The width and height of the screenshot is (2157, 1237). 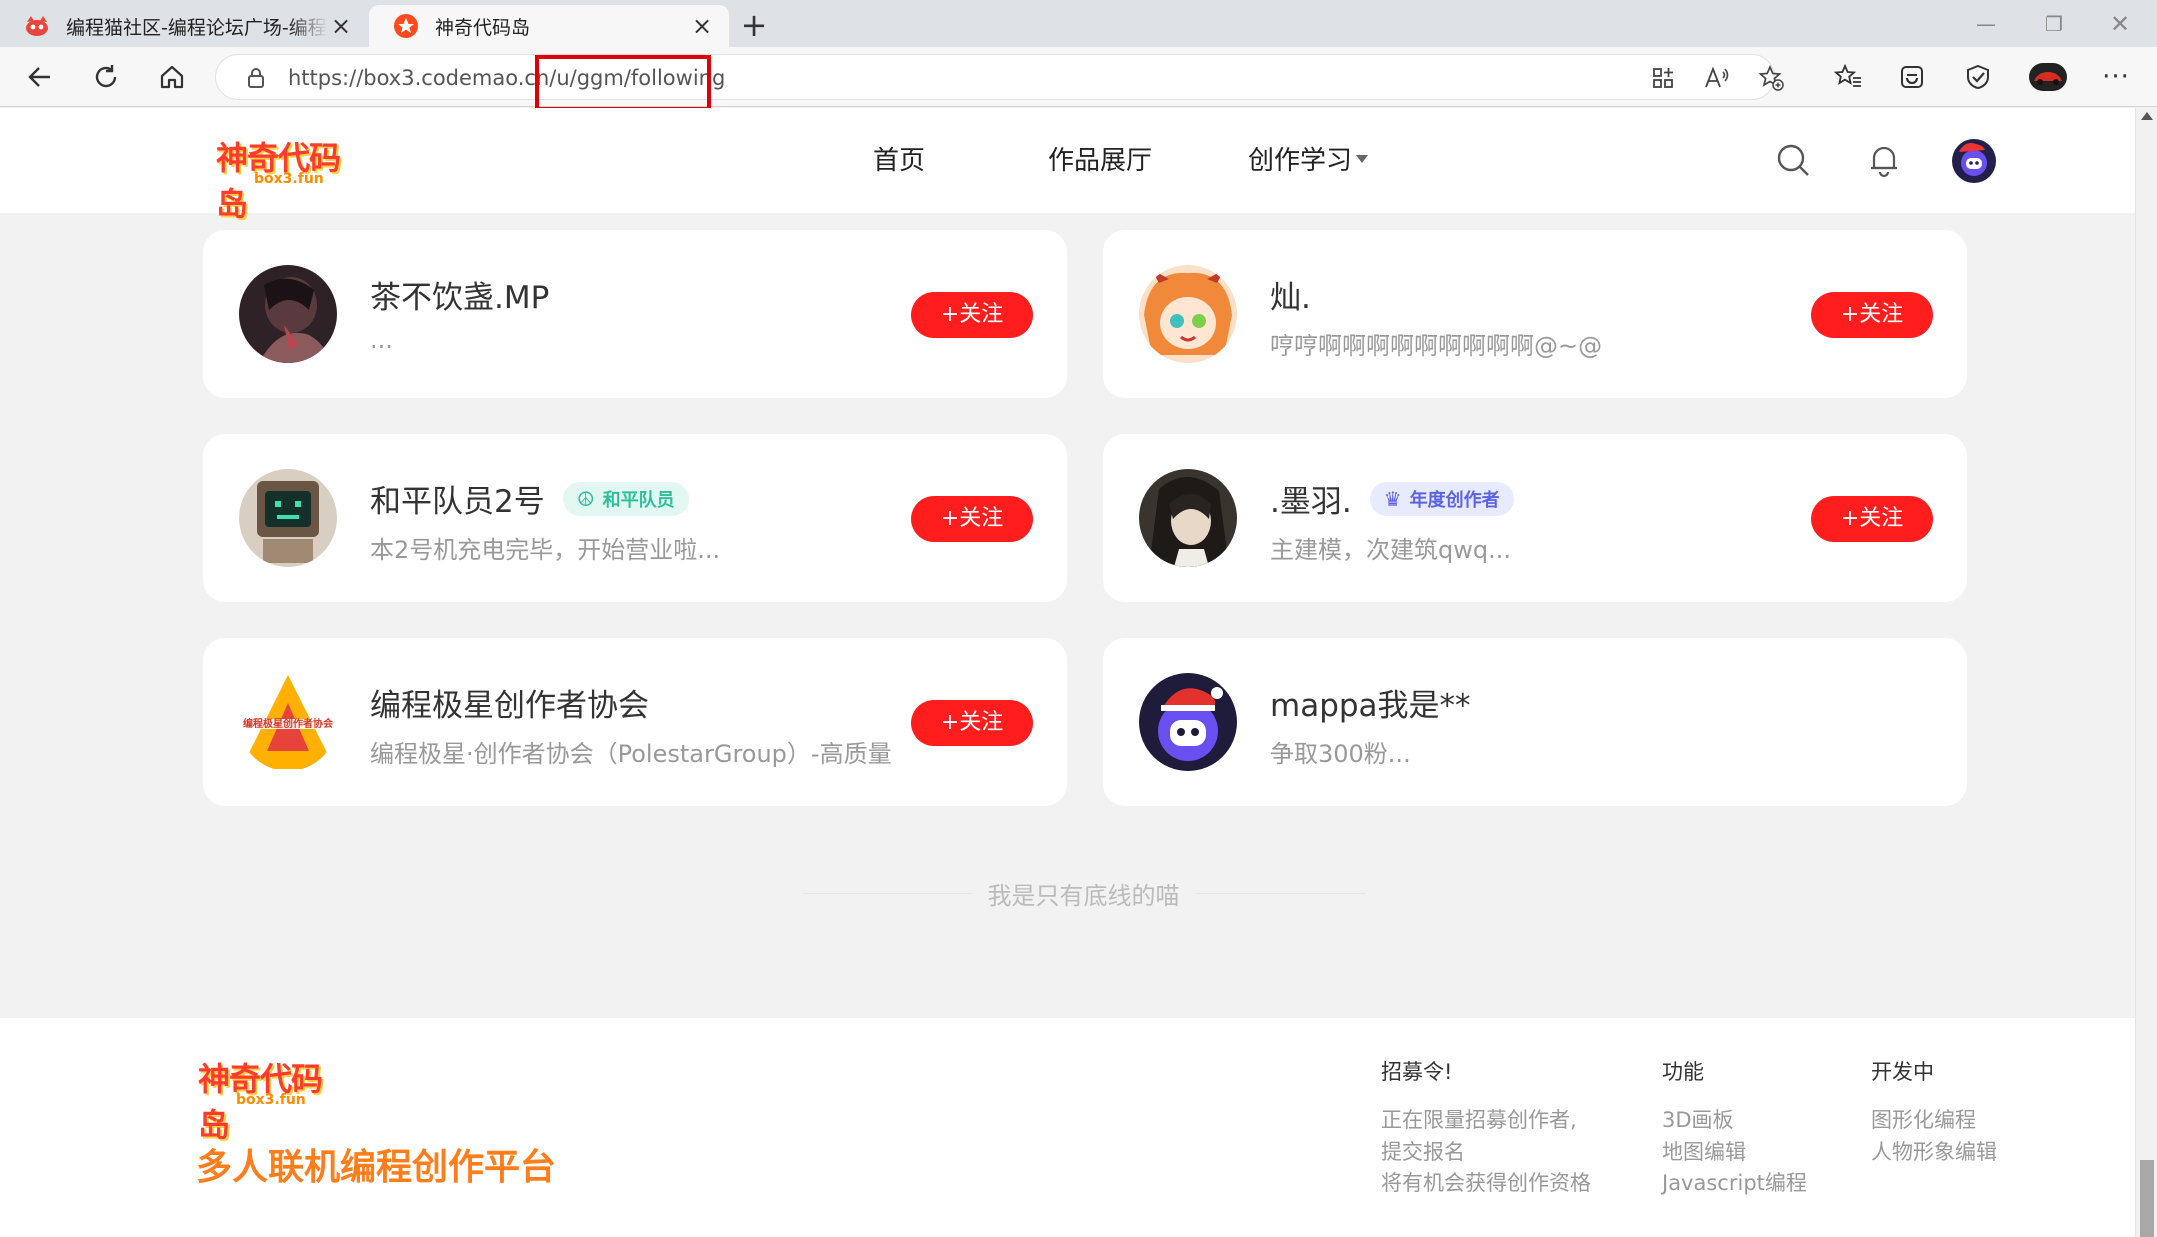 I want to click on page-scrollbar, so click(x=2146, y=672).